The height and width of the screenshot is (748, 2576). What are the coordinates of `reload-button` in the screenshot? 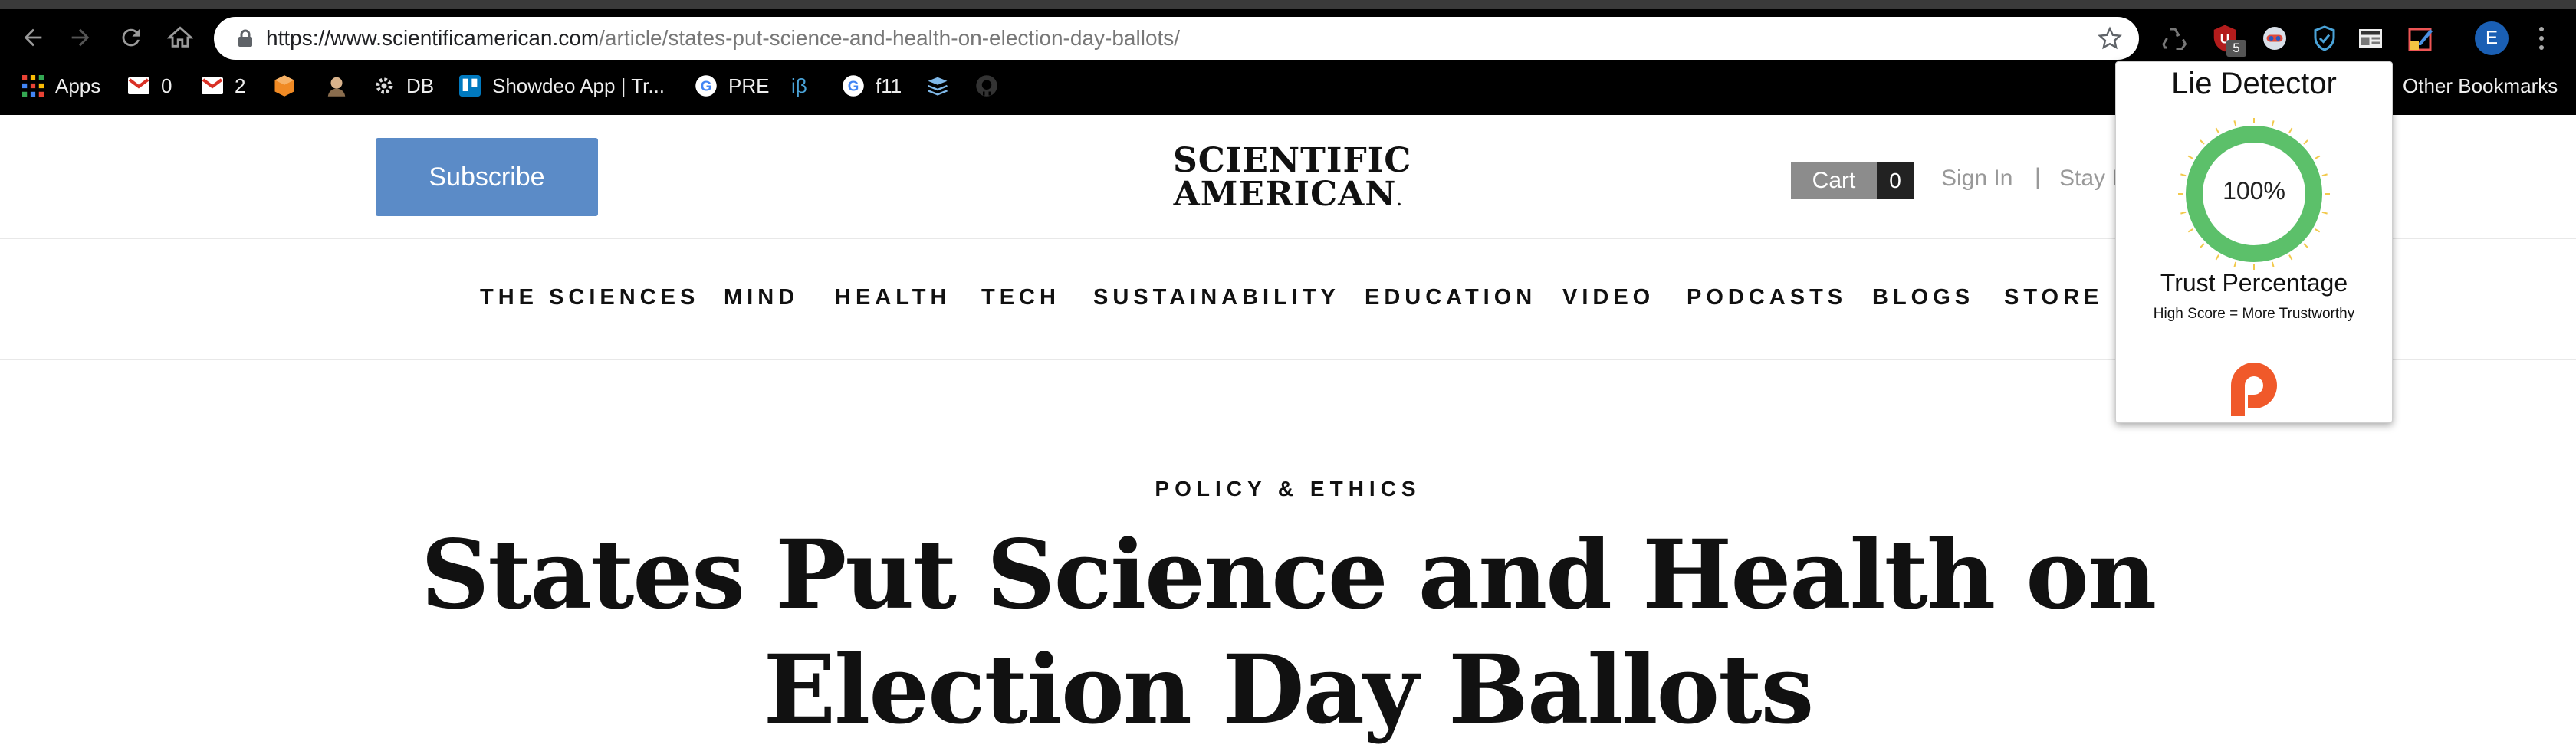 It's located at (131, 38).